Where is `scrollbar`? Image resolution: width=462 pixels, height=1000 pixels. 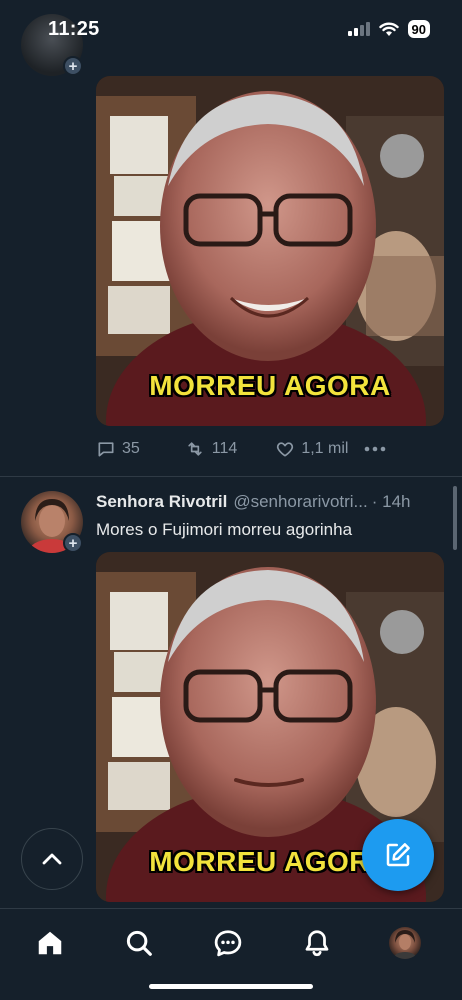
scrollbar is located at coordinates (455, 518).